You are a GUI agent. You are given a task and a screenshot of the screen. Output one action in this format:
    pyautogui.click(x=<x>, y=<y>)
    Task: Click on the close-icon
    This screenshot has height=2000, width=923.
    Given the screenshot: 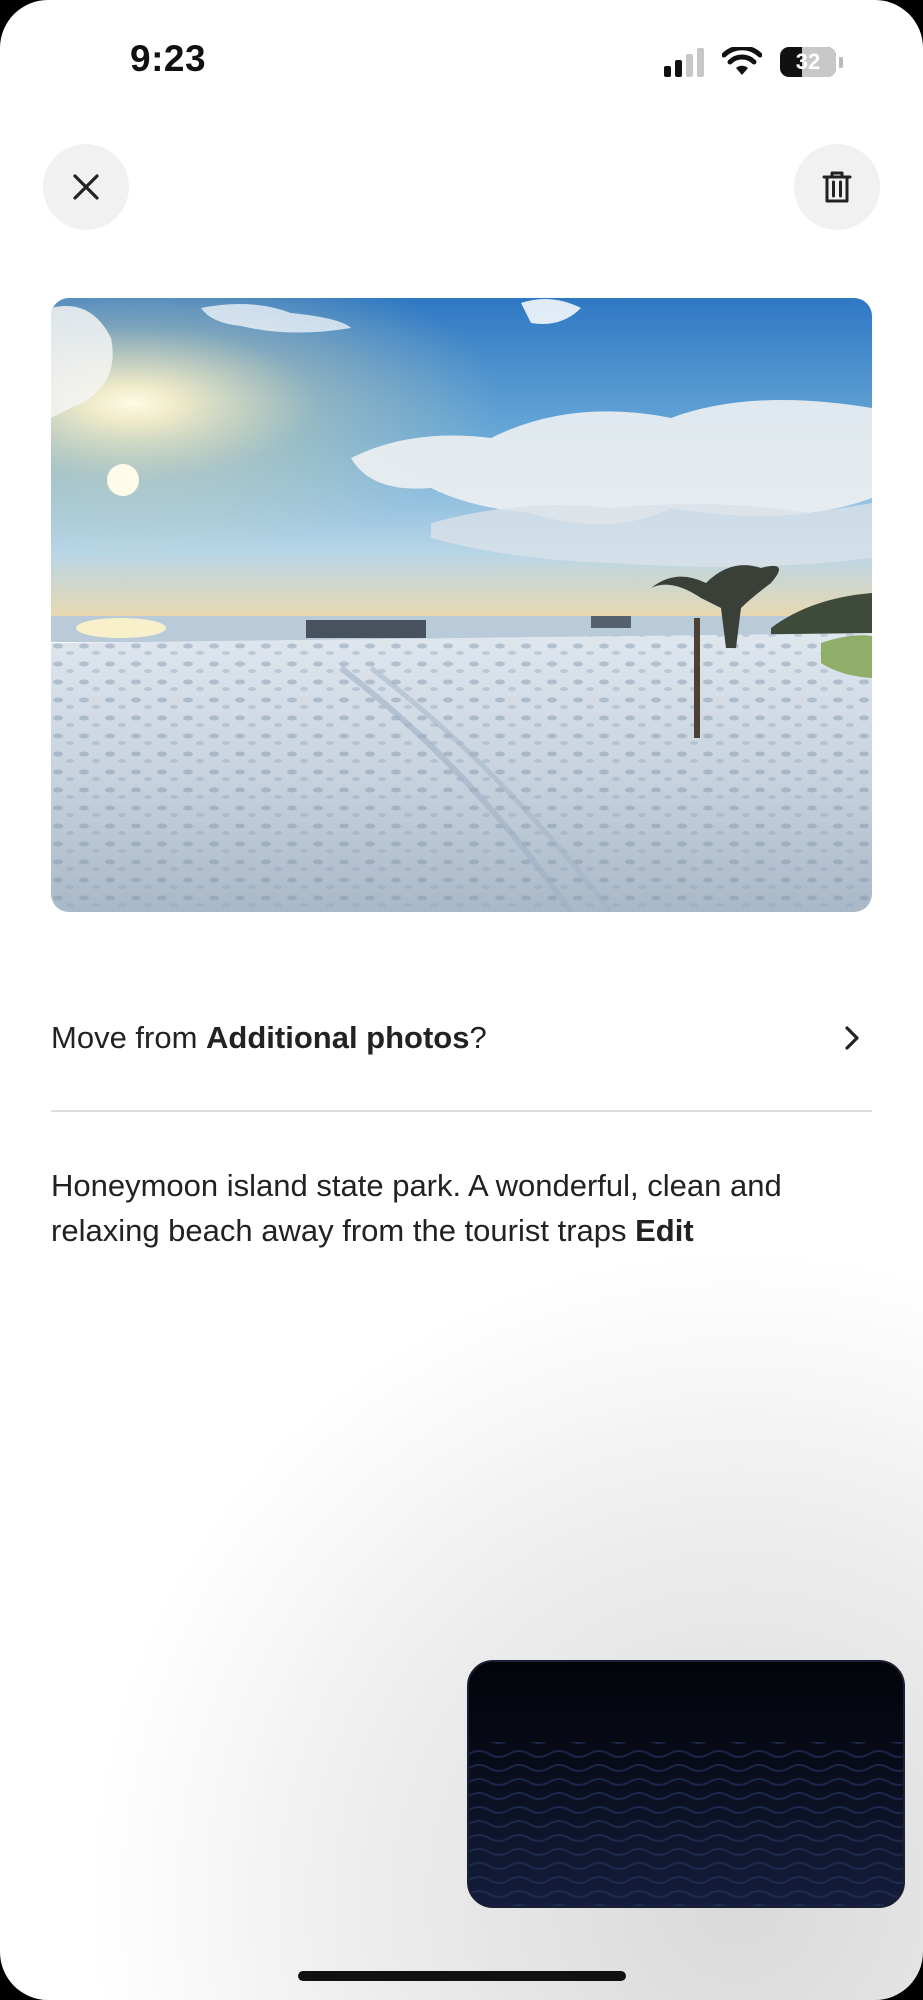 What is the action you would take?
    pyautogui.click(x=86, y=187)
    